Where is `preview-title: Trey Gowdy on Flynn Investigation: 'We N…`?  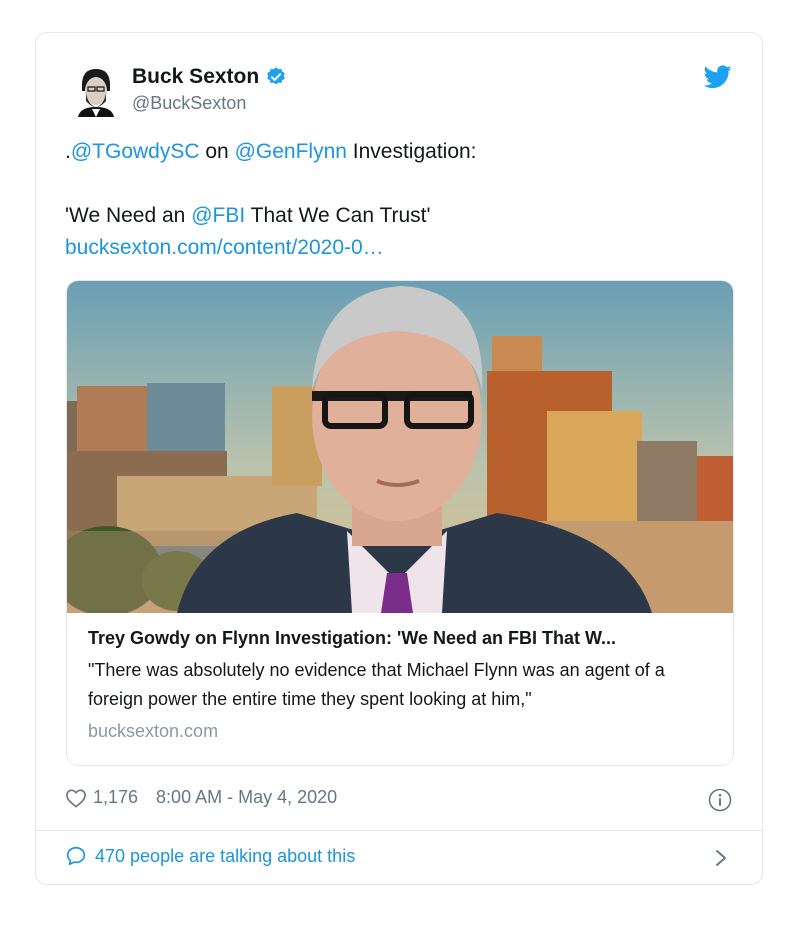
preview-title: Trey Gowdy on Flynn Investigation: 'We N… is located at coordinates (403, 638).